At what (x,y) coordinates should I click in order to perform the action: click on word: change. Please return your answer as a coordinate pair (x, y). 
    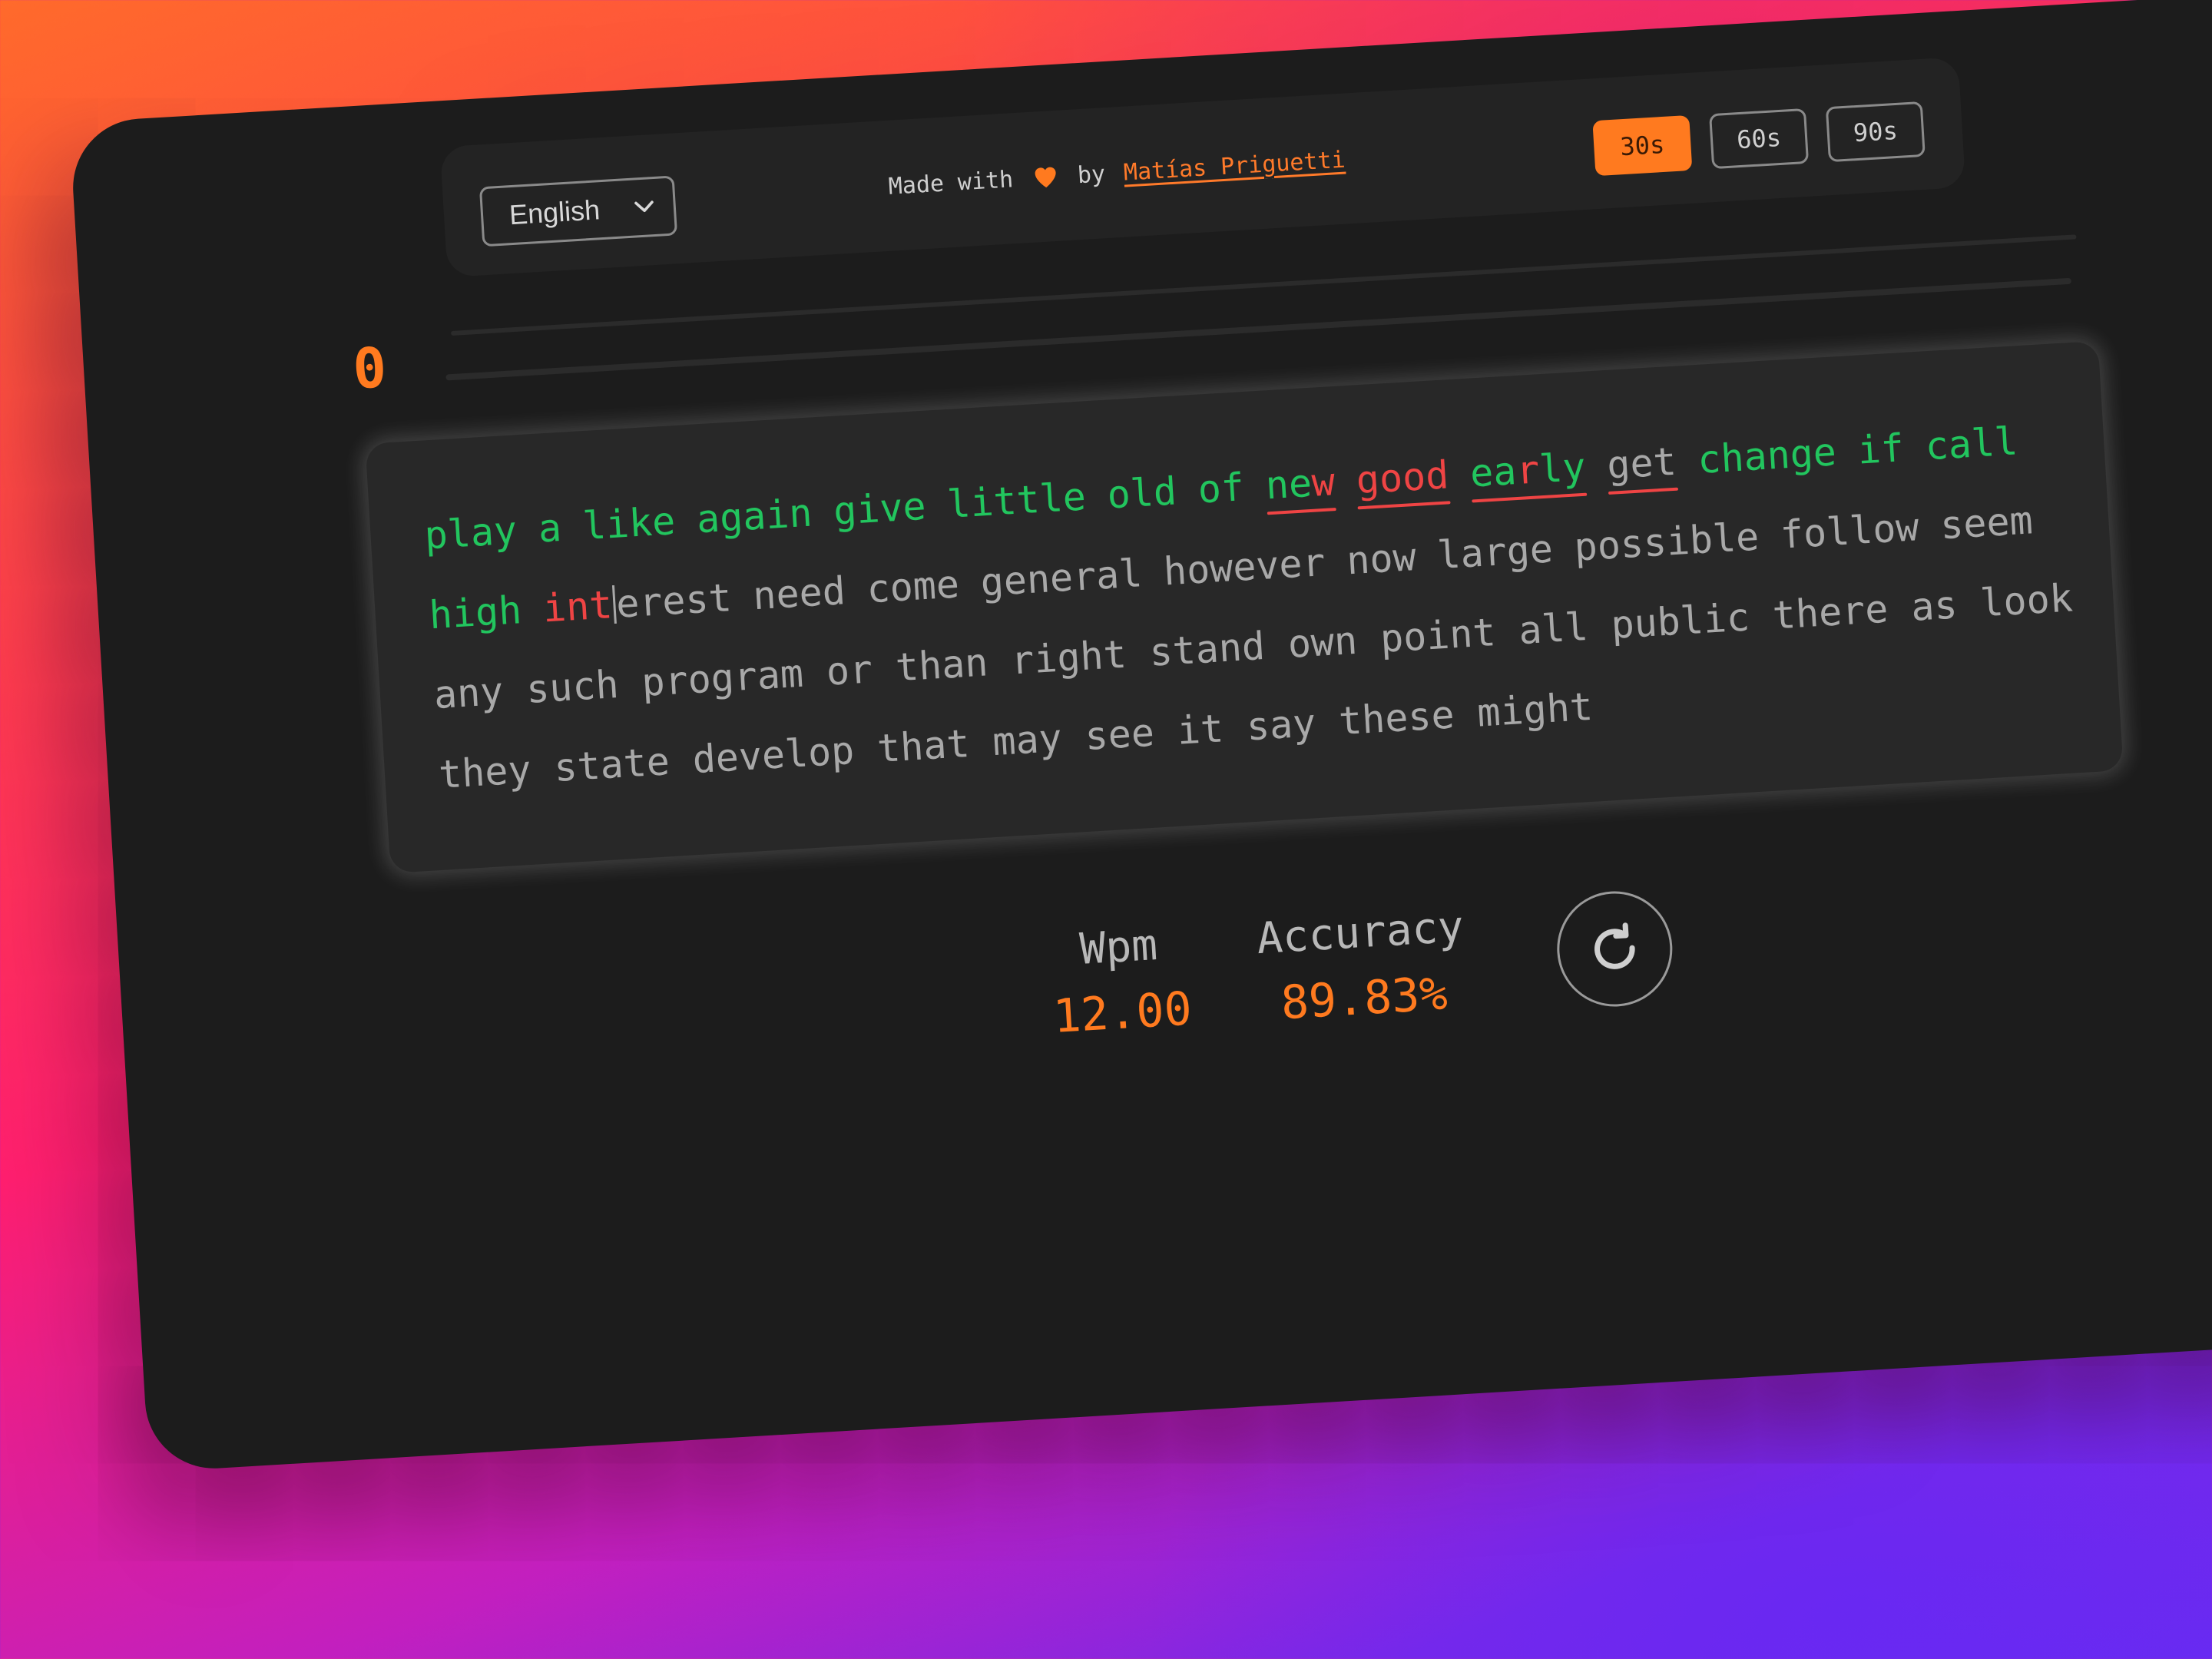
    Looking at the image, I should click on (1767, 456).